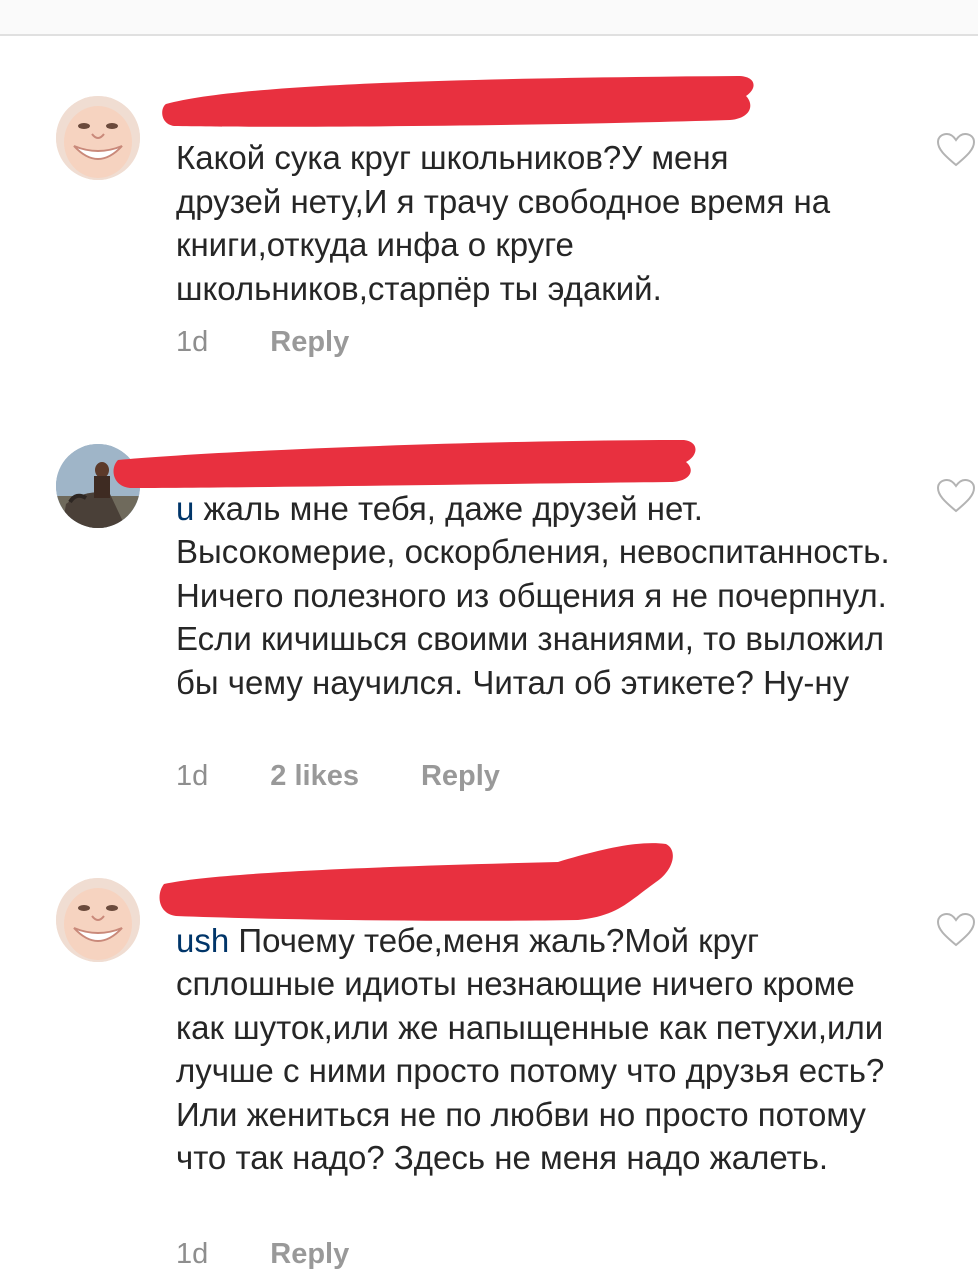 This screenshot has height=1280, width=978. I want to click on redaction-mark, so click(458, 101).